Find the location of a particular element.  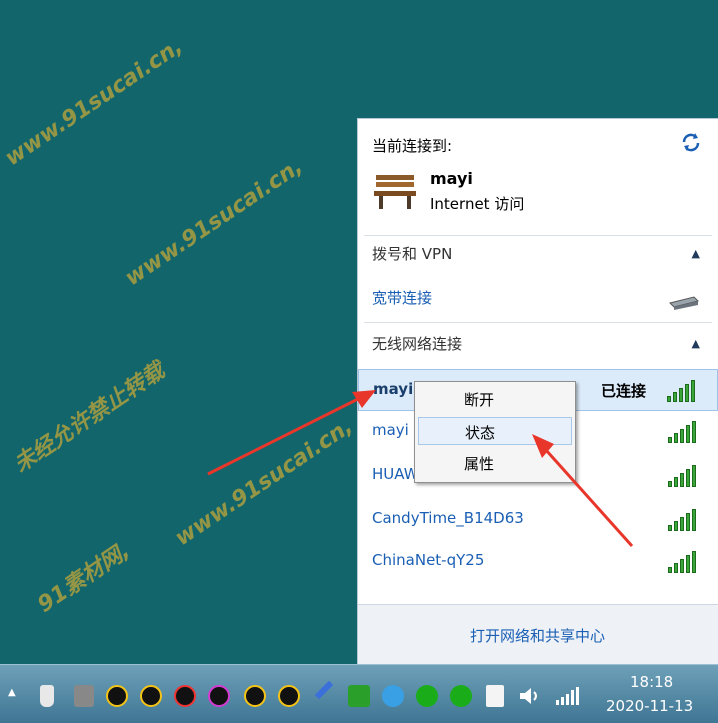

app-blue-icon is located at coordinates (393, 696).